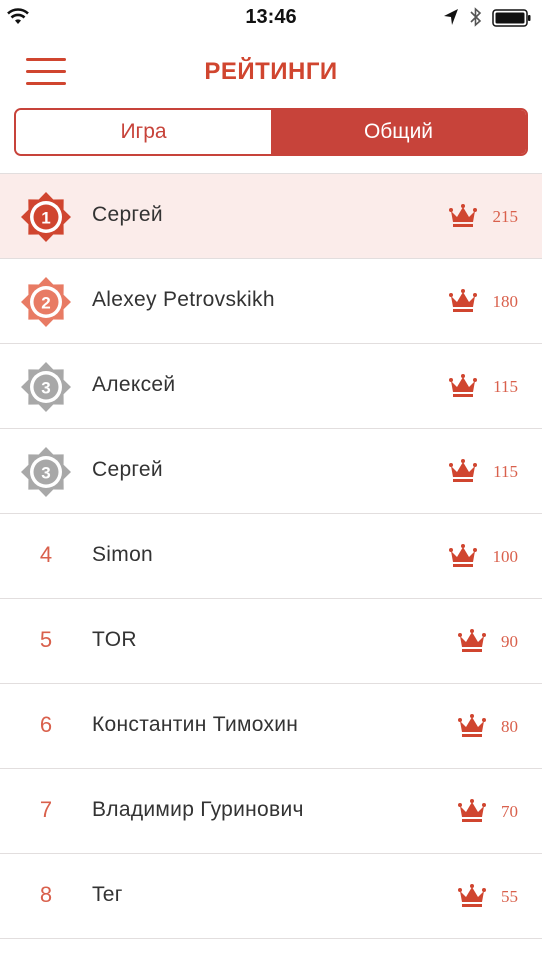 This screenshot has width=542, height=962. I want to click on page-title: РЕЙТИНГИ, so click(271, 71).